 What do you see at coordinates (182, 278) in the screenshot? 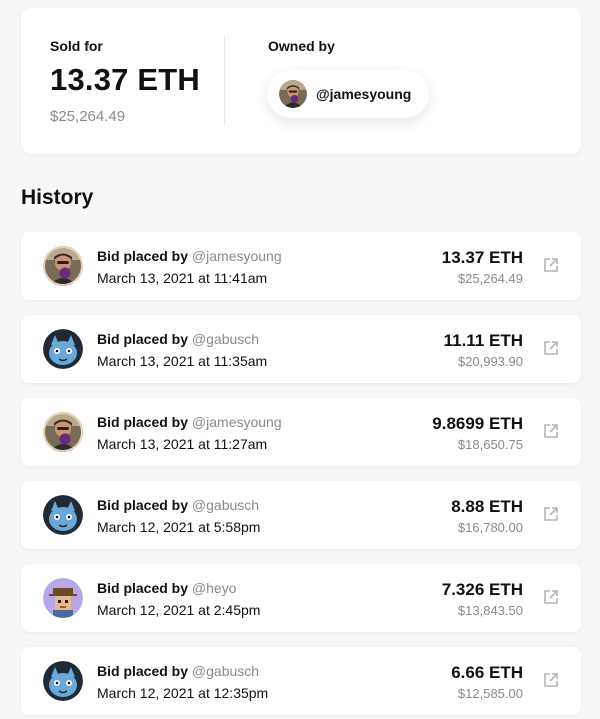
I see `history-date: March 13, 2021 at 11:41am` at bounding box center [182, 278].